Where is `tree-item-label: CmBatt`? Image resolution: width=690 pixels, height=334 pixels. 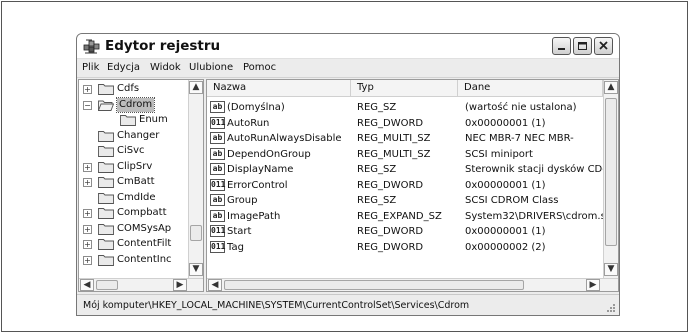 tree-item-label: CmBatt is located at coordinates (136, 182).